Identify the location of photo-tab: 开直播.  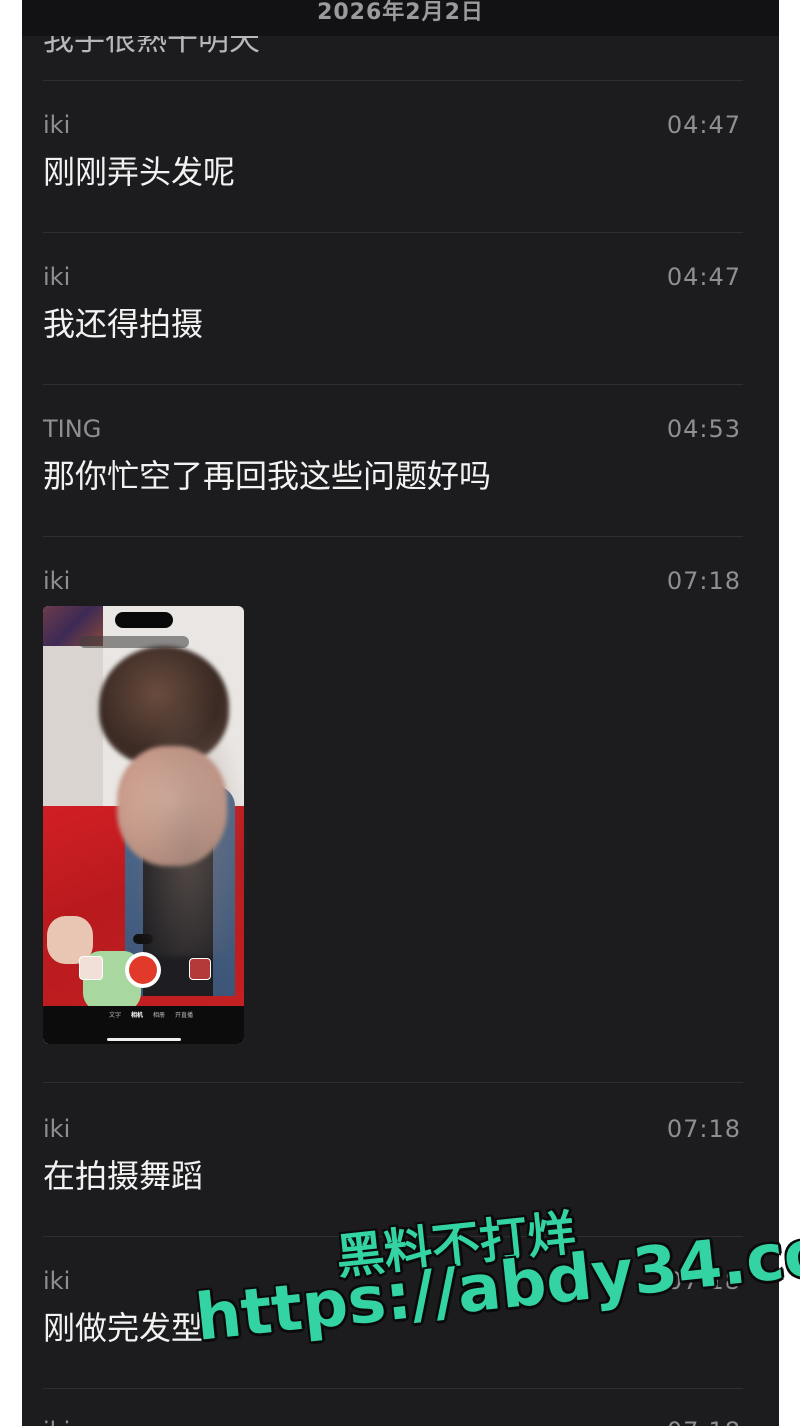
(184, 1015).